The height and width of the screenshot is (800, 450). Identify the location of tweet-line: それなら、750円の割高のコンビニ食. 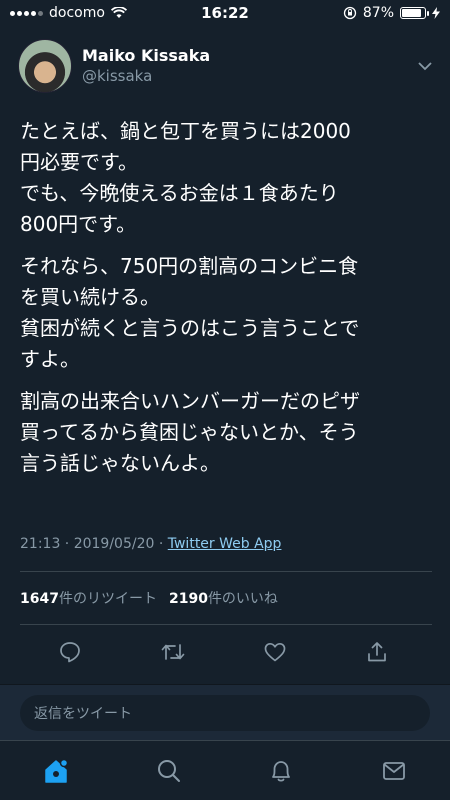
(189, 266).